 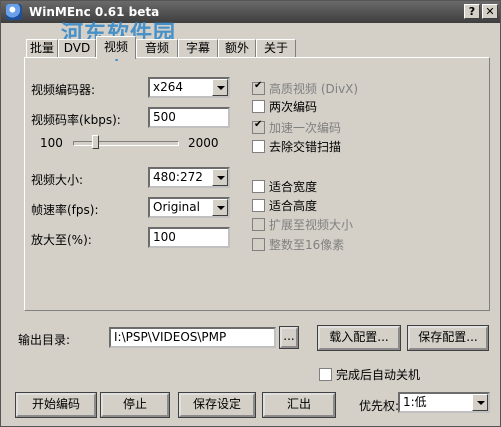 I want to click on slider-max-label: 2000, so click(x=203, y=143).